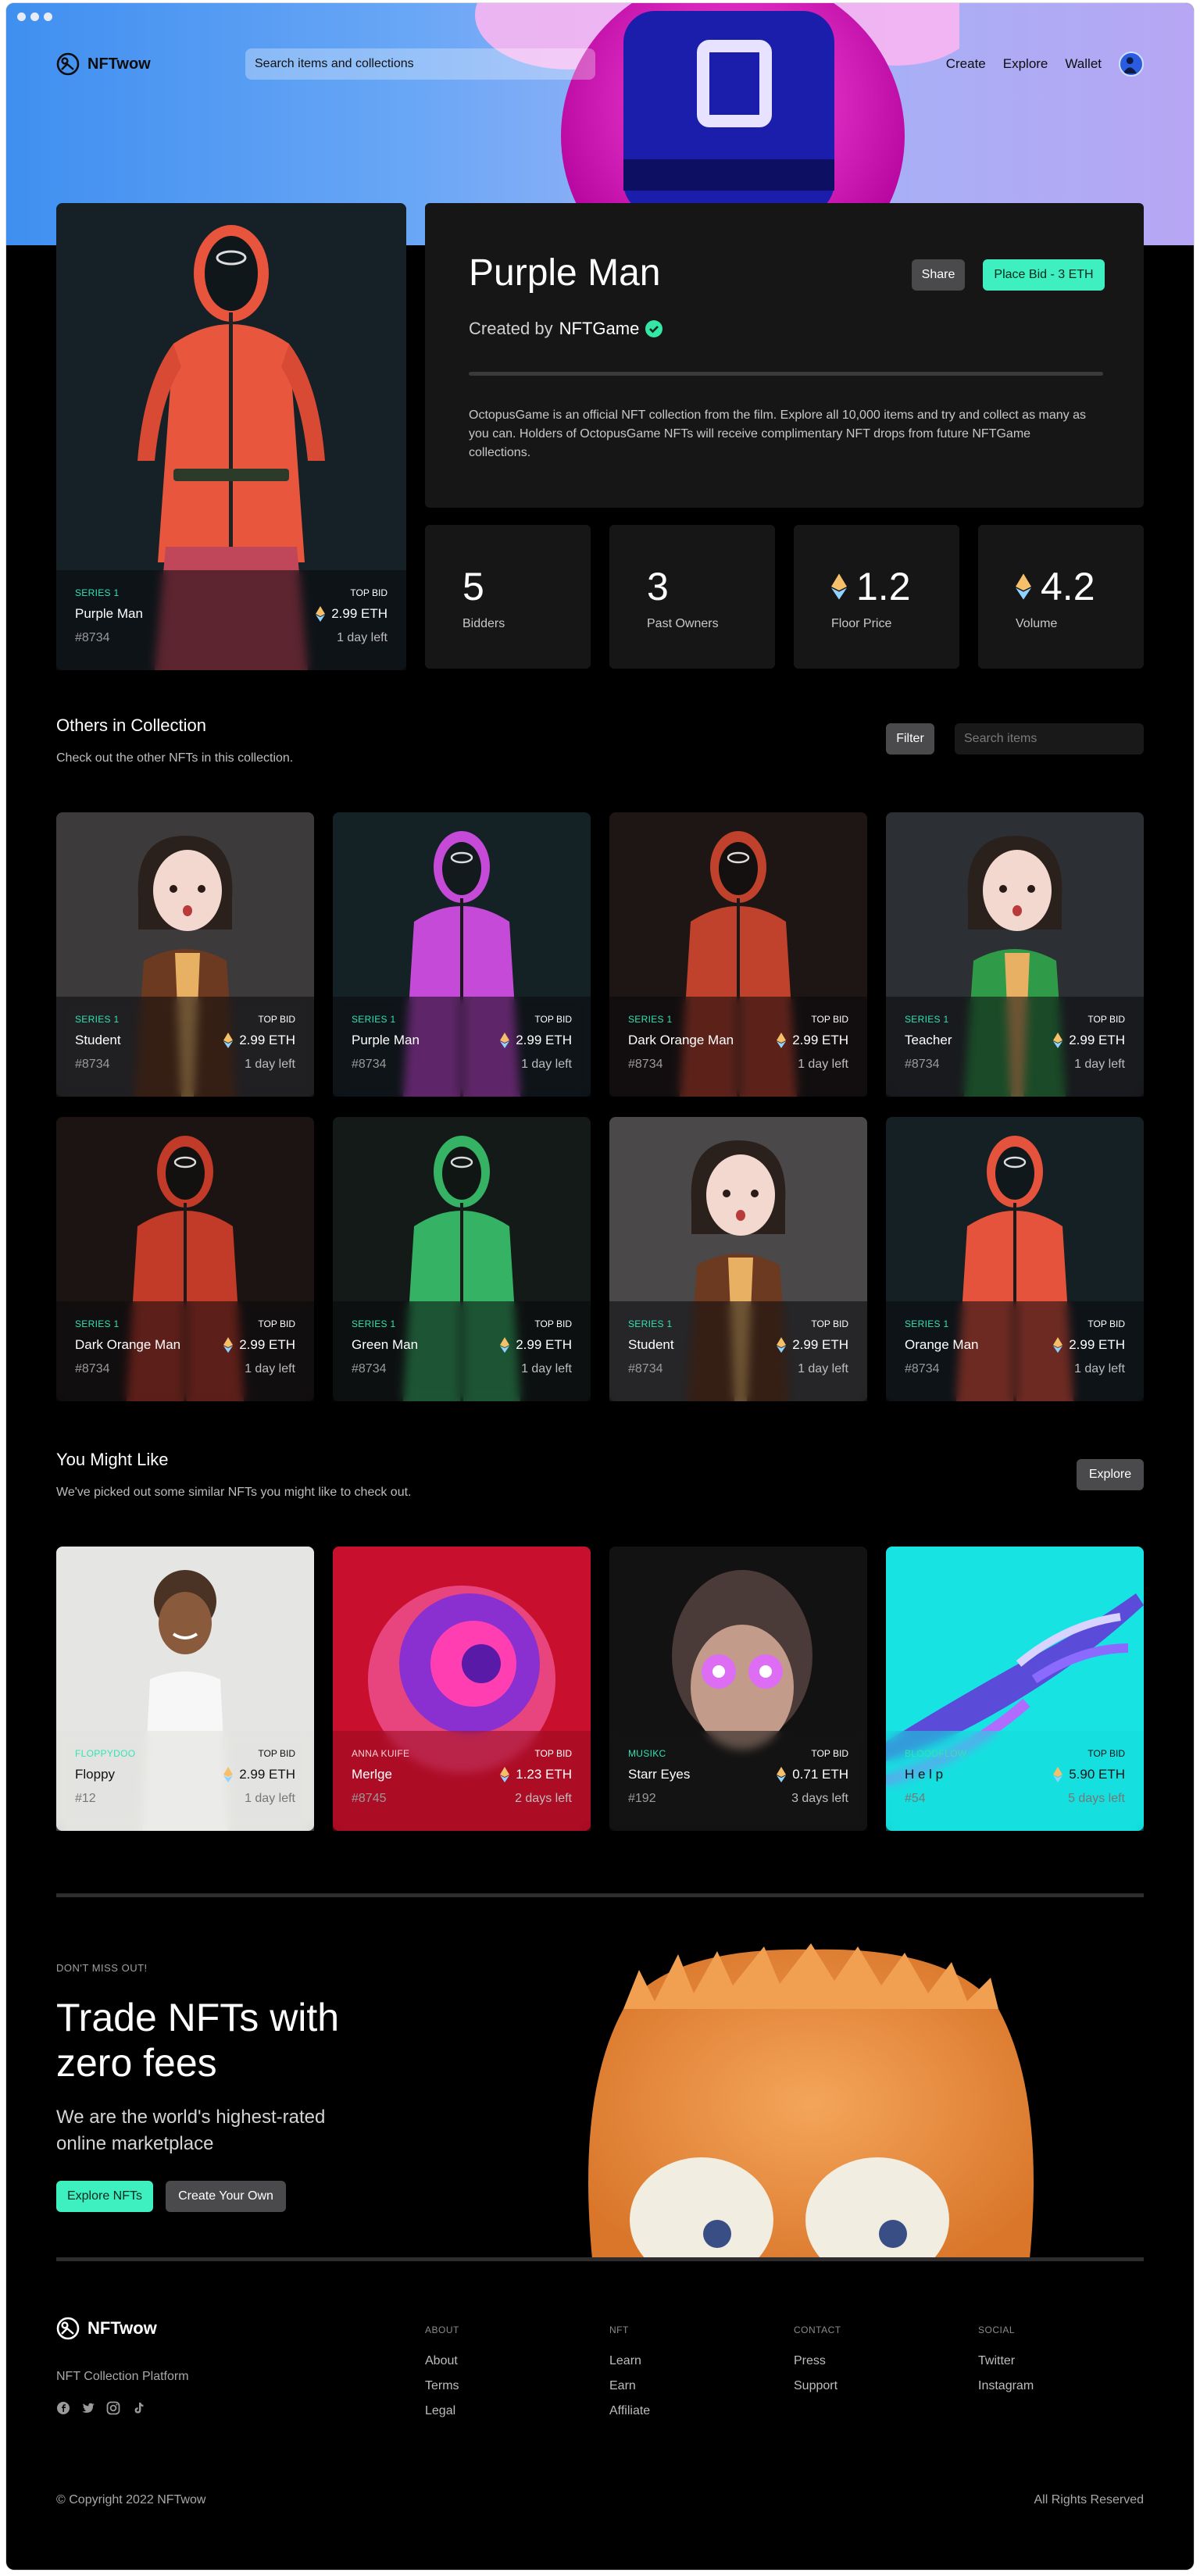  Describe the element at coordinates (483, 623) in the screenshot. I see `stat-label: Bidders` at that location.